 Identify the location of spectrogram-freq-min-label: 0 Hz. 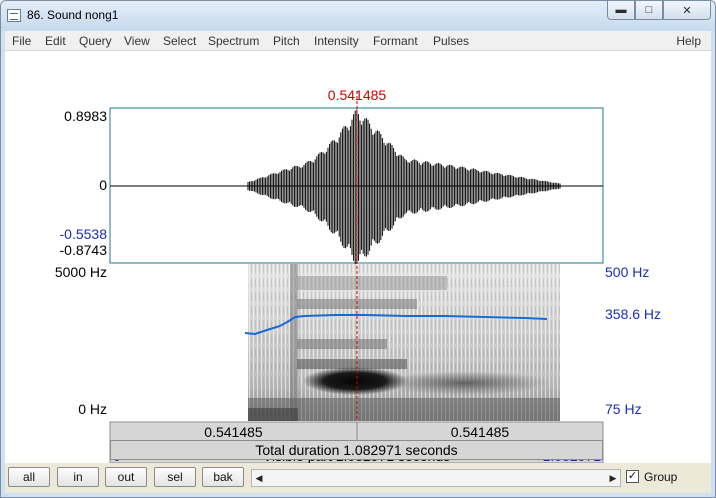
(92, 409).